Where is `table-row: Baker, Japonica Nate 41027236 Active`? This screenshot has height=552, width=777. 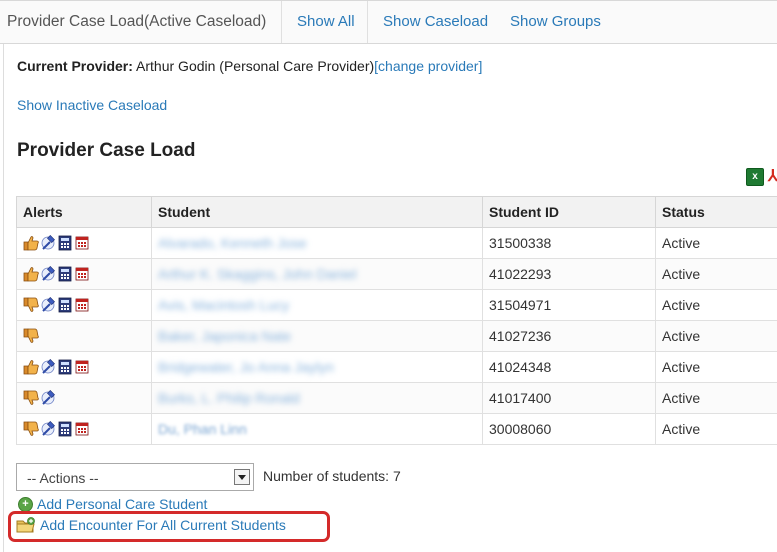 table-row: Baker, Japonica Nate 41027236 Active is located at coordinates (396, 336).